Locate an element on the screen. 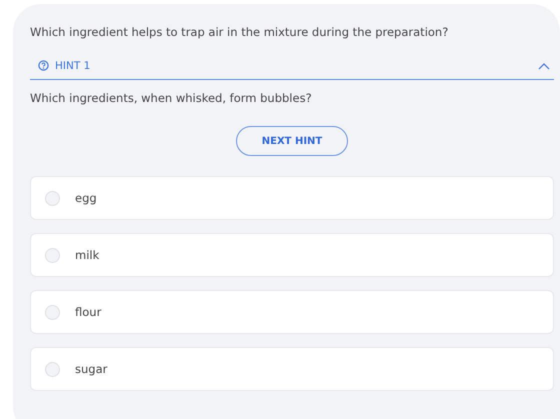  next-hint-button: NEXT HINT is located at coordinates (292, 141).